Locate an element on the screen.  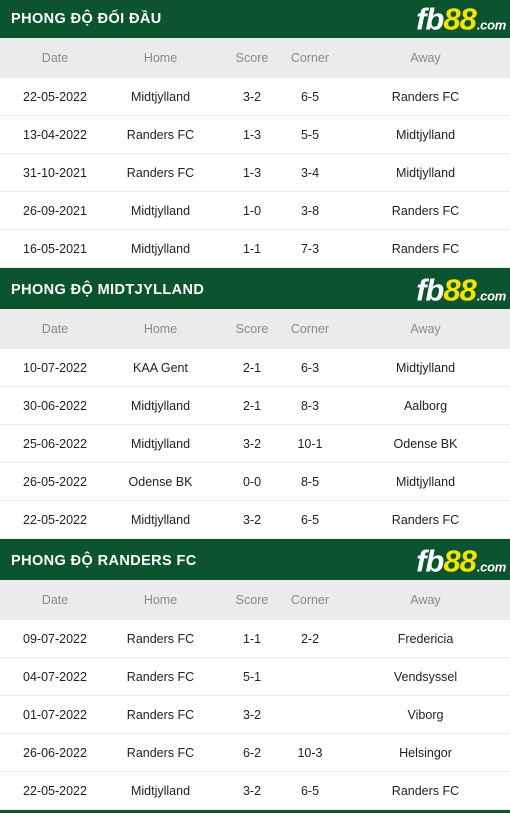
cell-away-team: Odense BK is located at coordinates (425, 443).